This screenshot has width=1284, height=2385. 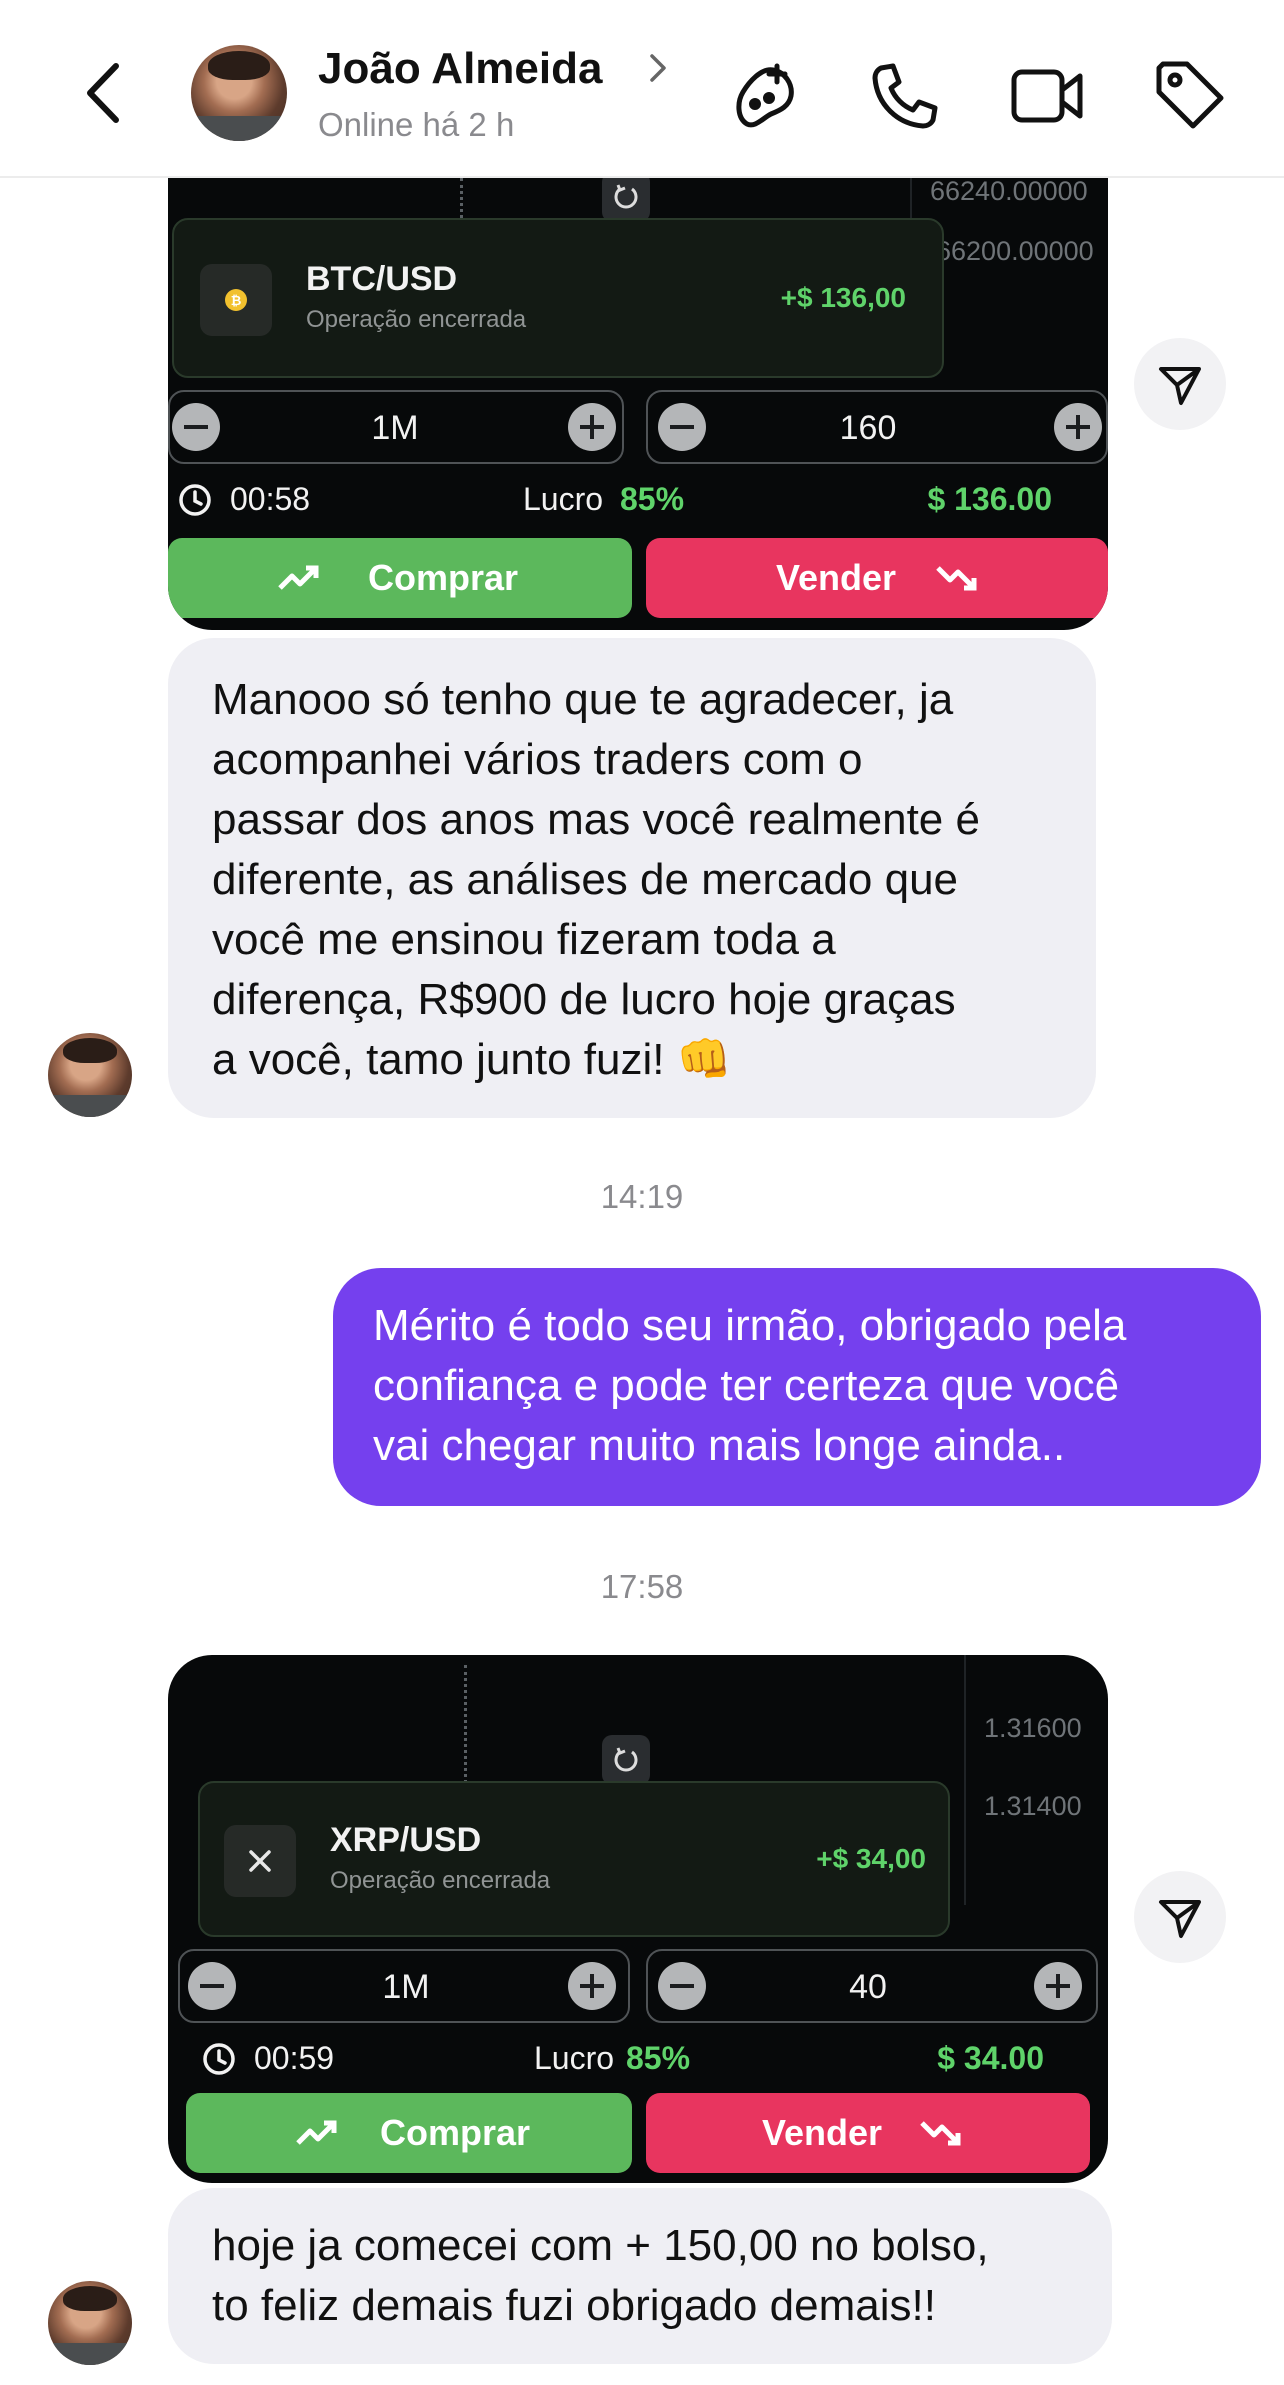 I want to click on message-line: você me ensinou fizeram toda a, so click(x=524, y=939).